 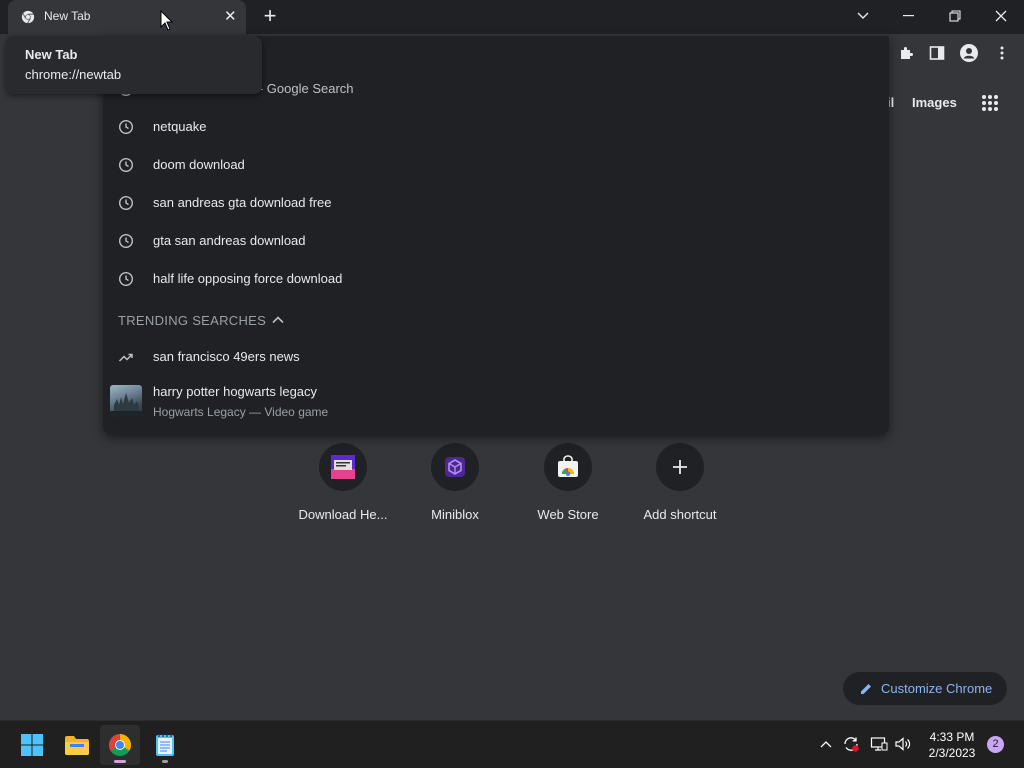 I want to click on chrome-icon, so click(x=120, y=745).